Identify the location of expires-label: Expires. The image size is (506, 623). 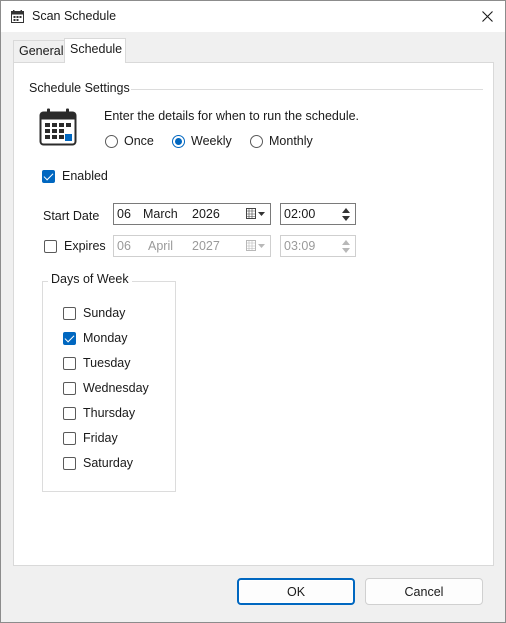
(85, 246).